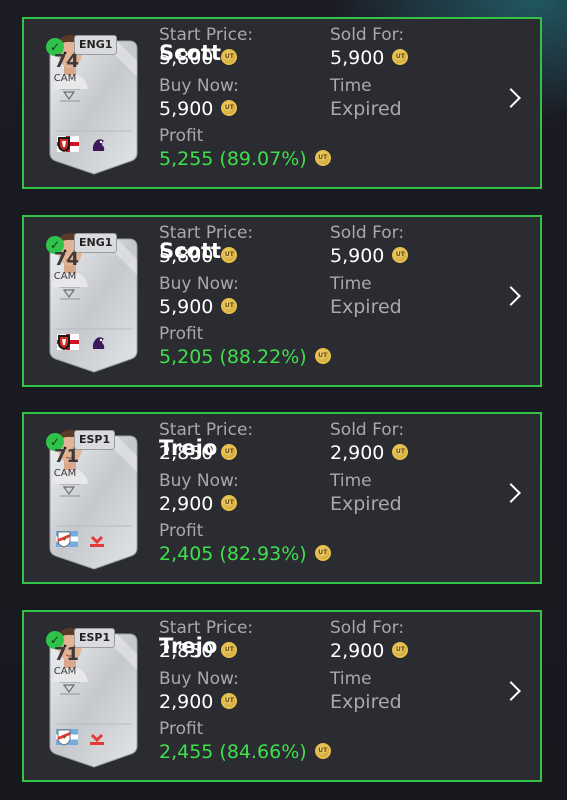 The height and width of the screenshot is (800, 567). What do you see at coordinates (245, 357) in the screenshot?
I see `profit-value: 5,205 (88.22%) UT` at bounding box center [245, 357].